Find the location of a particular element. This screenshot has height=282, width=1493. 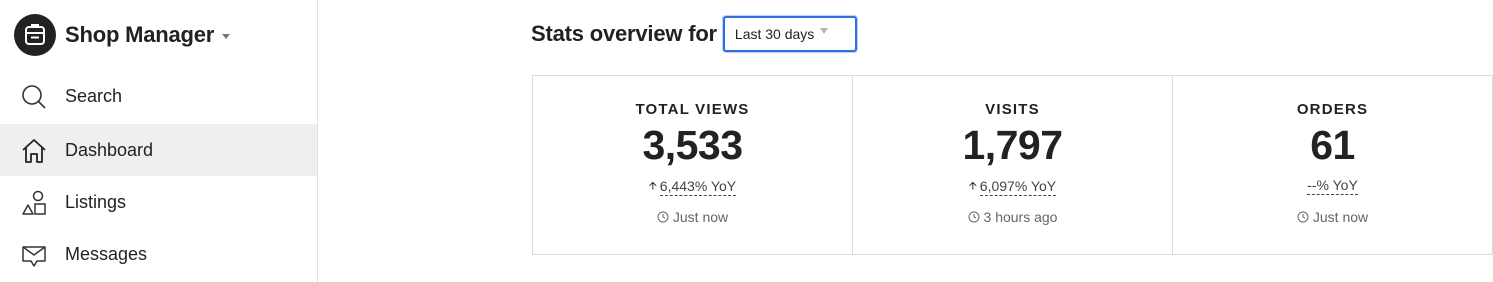

stat-change-text: 6,097% YoY is located at coordinates (1018, 187).